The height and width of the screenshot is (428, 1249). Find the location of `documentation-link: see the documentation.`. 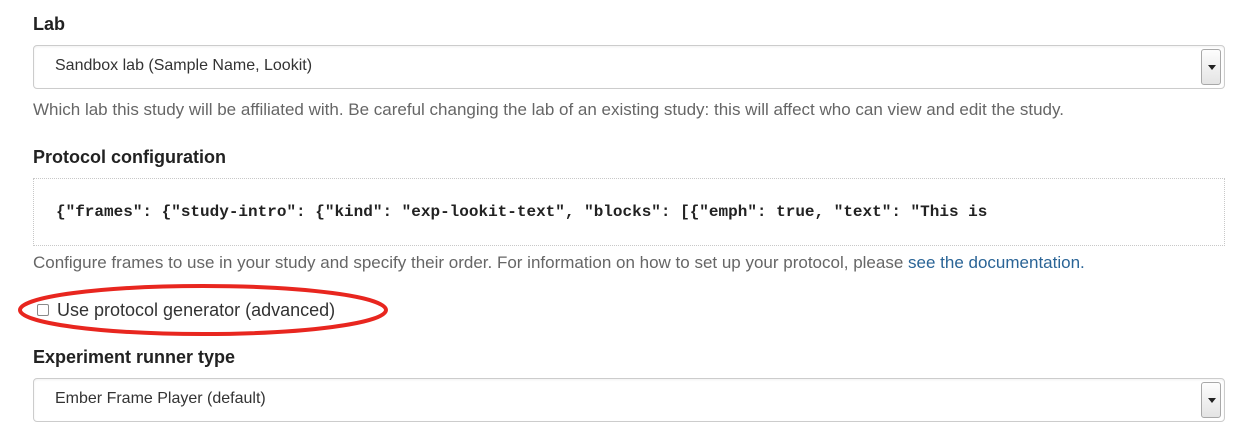

documentation-link: see the documentation. is located at coordinates (996, 262).